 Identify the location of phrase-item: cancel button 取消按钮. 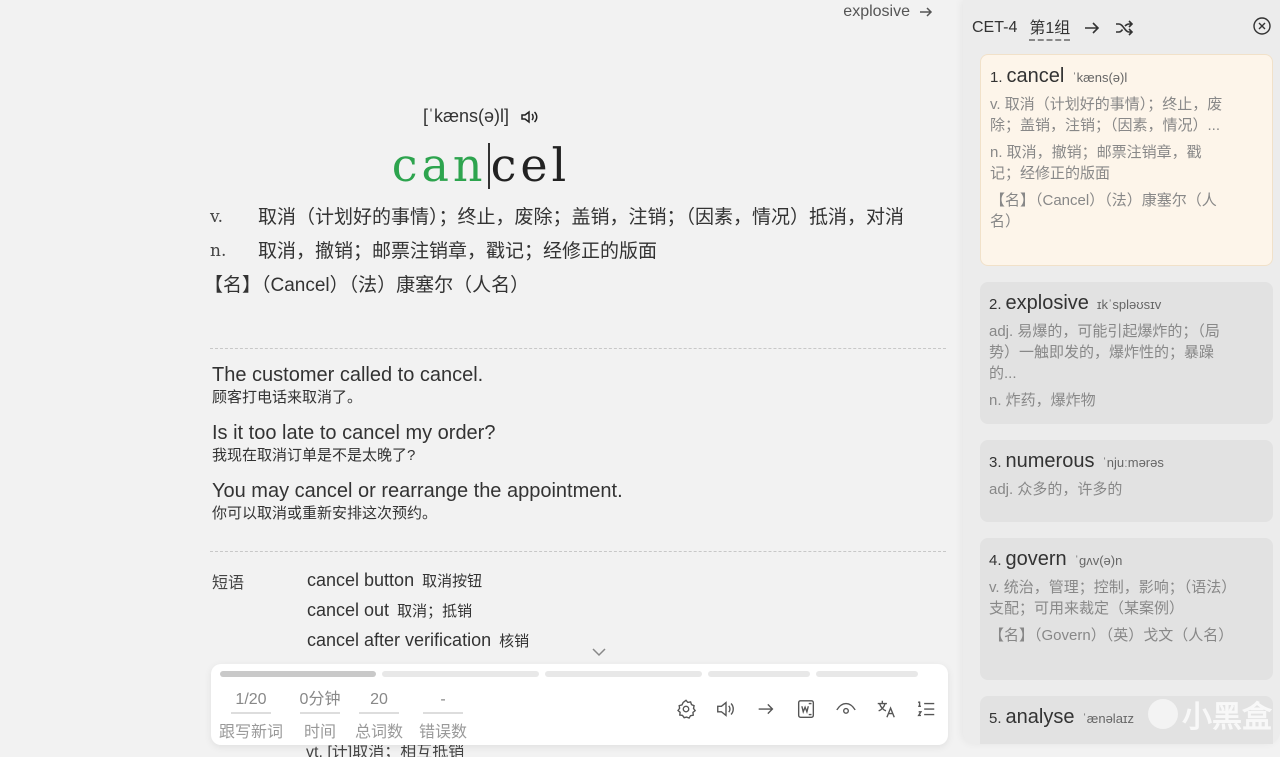
(418, 581).